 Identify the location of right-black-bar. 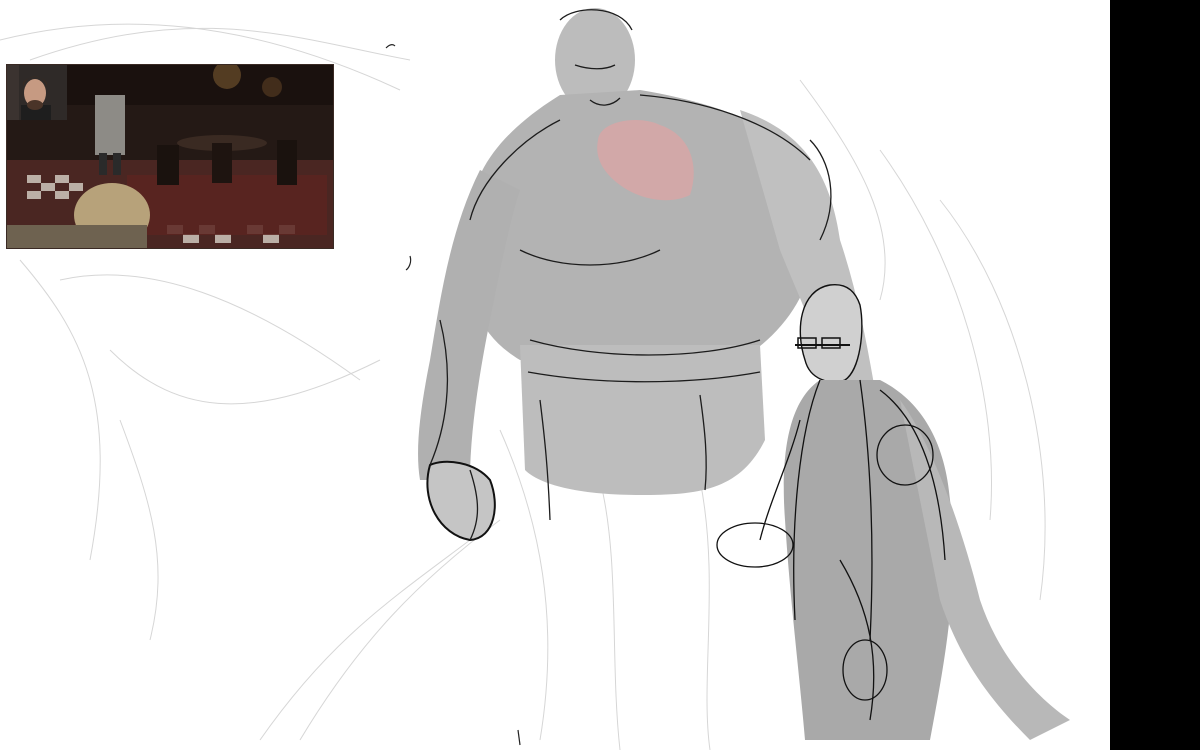
(1155, 375).